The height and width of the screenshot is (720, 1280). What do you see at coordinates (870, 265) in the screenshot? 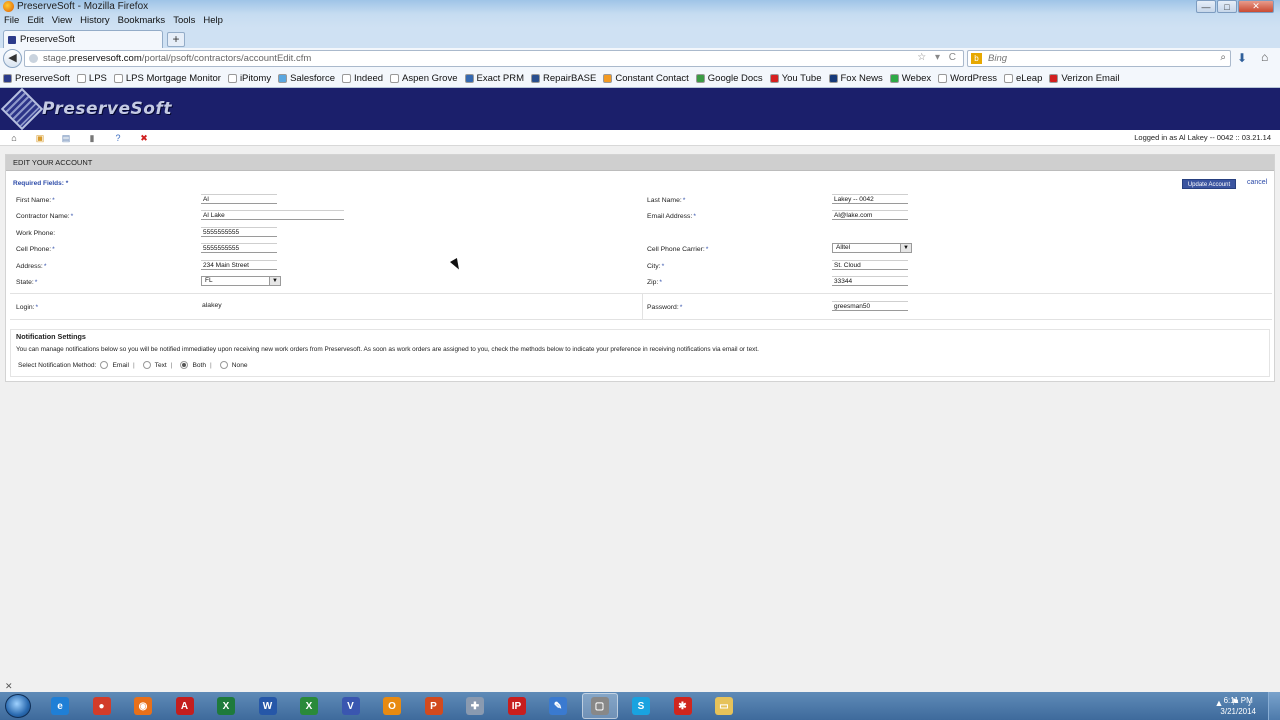
I see `city-field: St. Cloud` at bounding box center [870, 265].